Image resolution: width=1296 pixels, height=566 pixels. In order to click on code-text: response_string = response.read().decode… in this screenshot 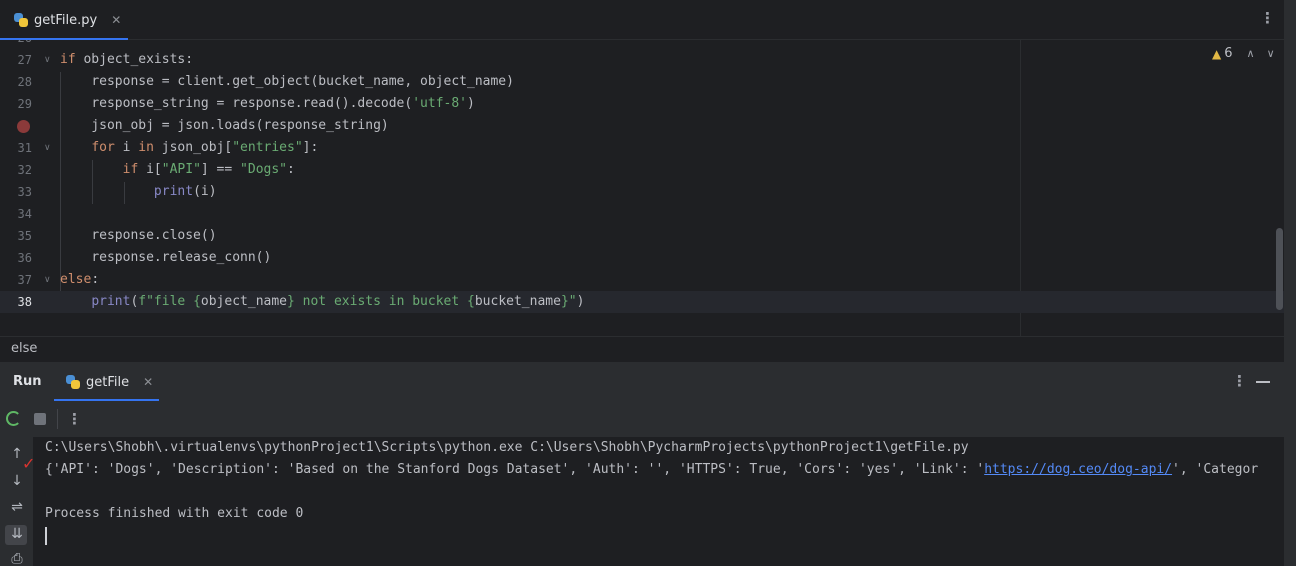, I will do `click(267, 104)`.